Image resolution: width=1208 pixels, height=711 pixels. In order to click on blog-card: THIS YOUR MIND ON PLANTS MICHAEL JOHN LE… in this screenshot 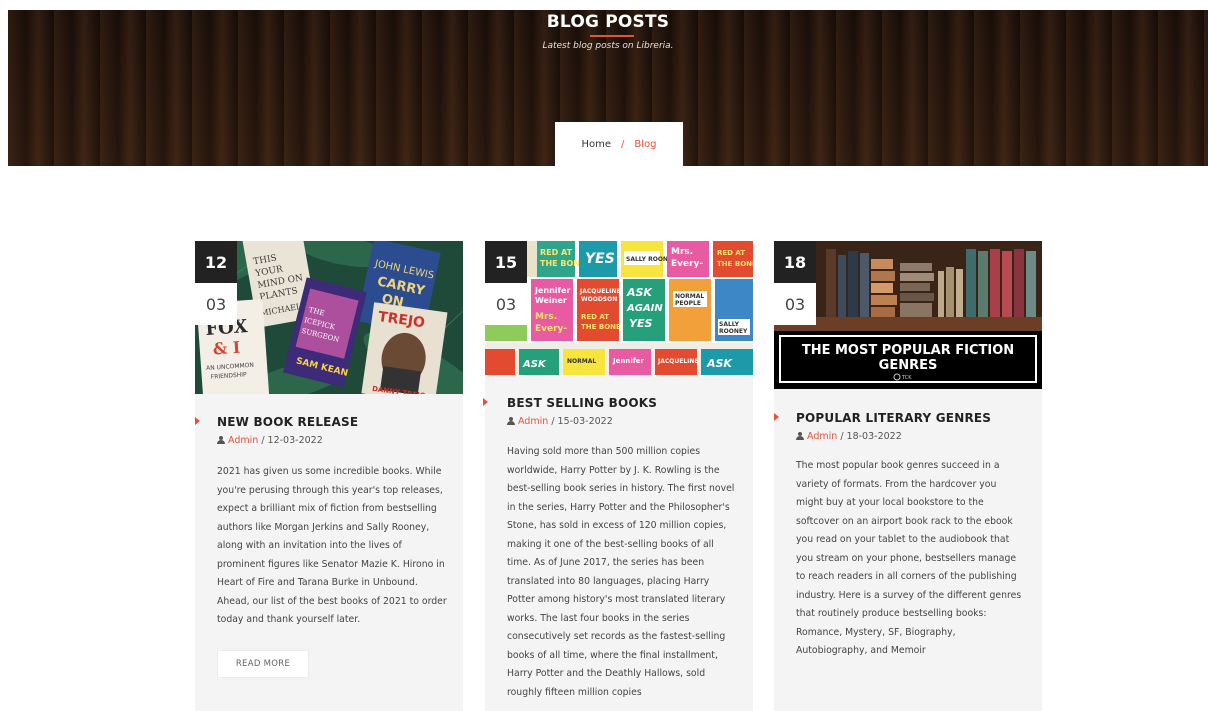, I will do `click(329, 476)`.